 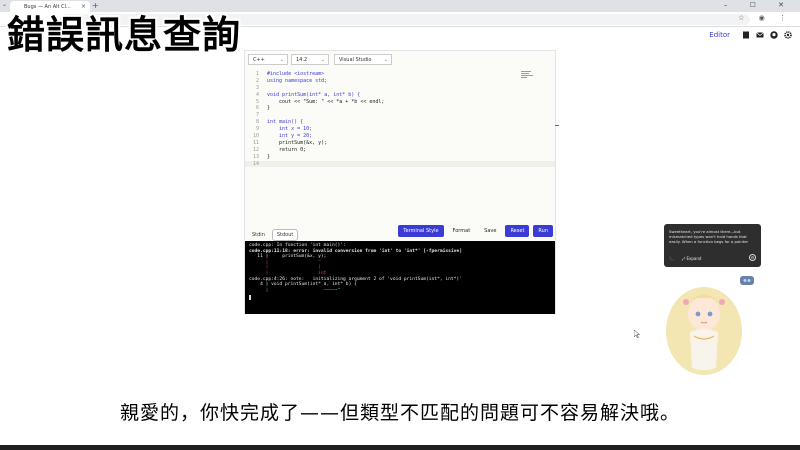 What do you see at coordinates (290, 136) in the screenshot?
I see `code-text: int y = 20;` at bounding box center [290, 136].